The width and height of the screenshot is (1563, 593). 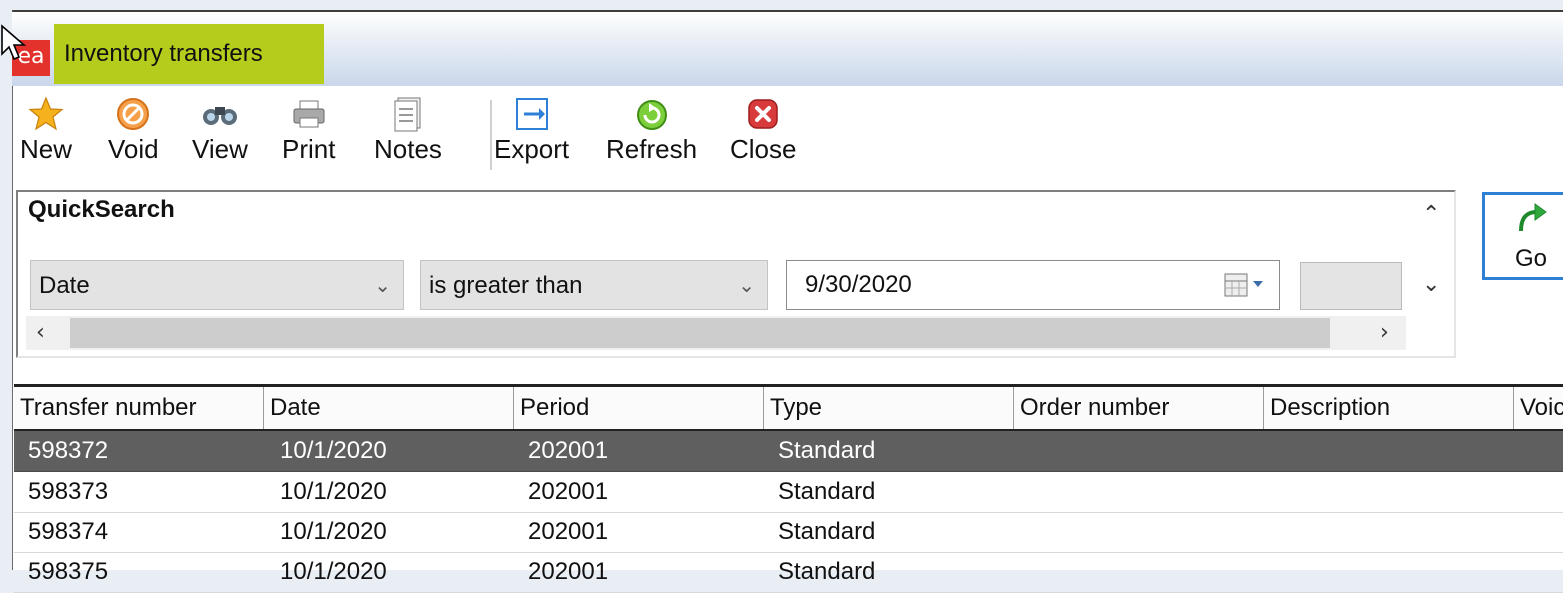 I want to click on table-row: 598374 10/1/2020 202001 Standard, so click(x=788, y=532).